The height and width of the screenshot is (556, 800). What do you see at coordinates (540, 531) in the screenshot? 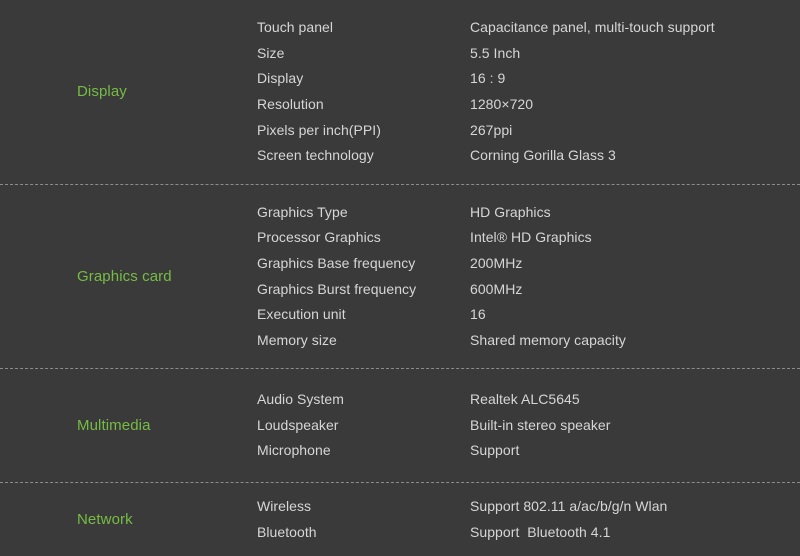
I see `spec-value: Support Bluetooth 4.1` at bounding box center [540, 531].